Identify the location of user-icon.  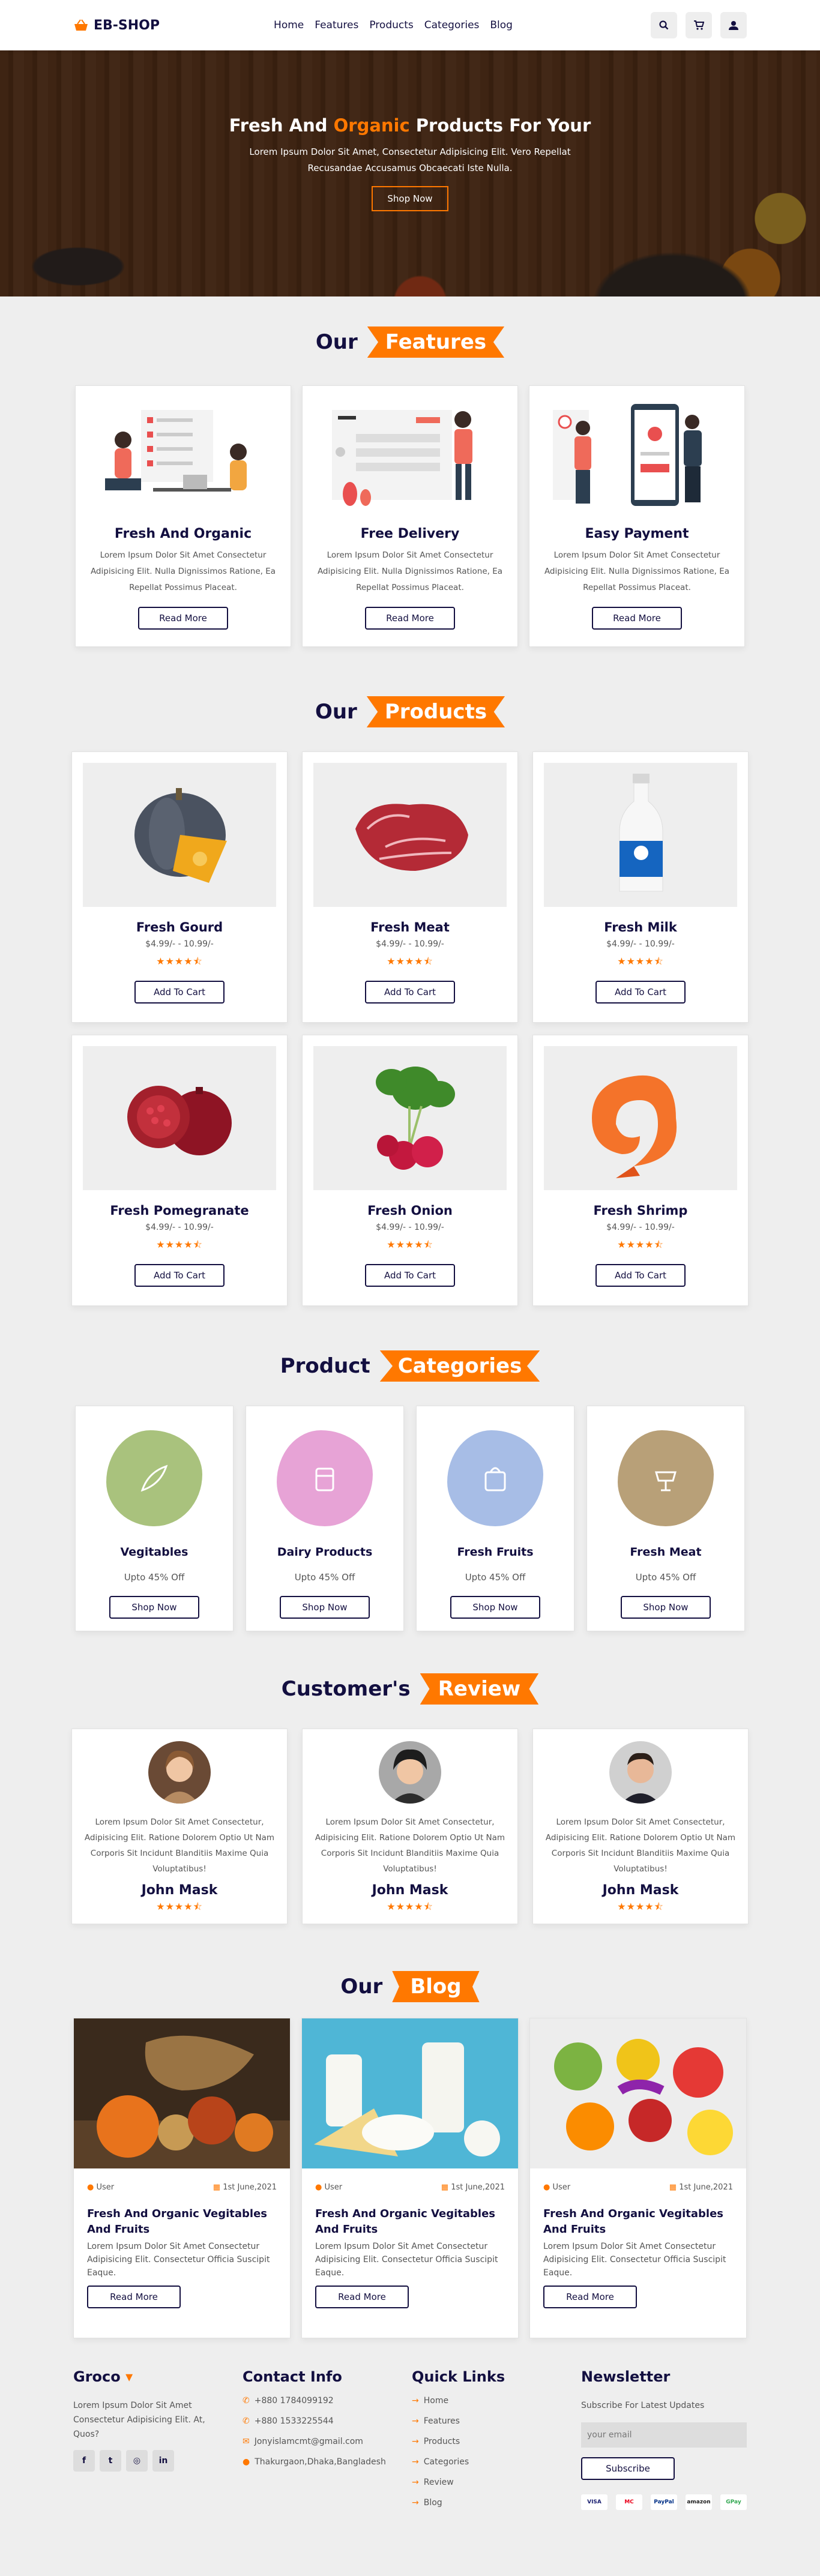
(733, 25).